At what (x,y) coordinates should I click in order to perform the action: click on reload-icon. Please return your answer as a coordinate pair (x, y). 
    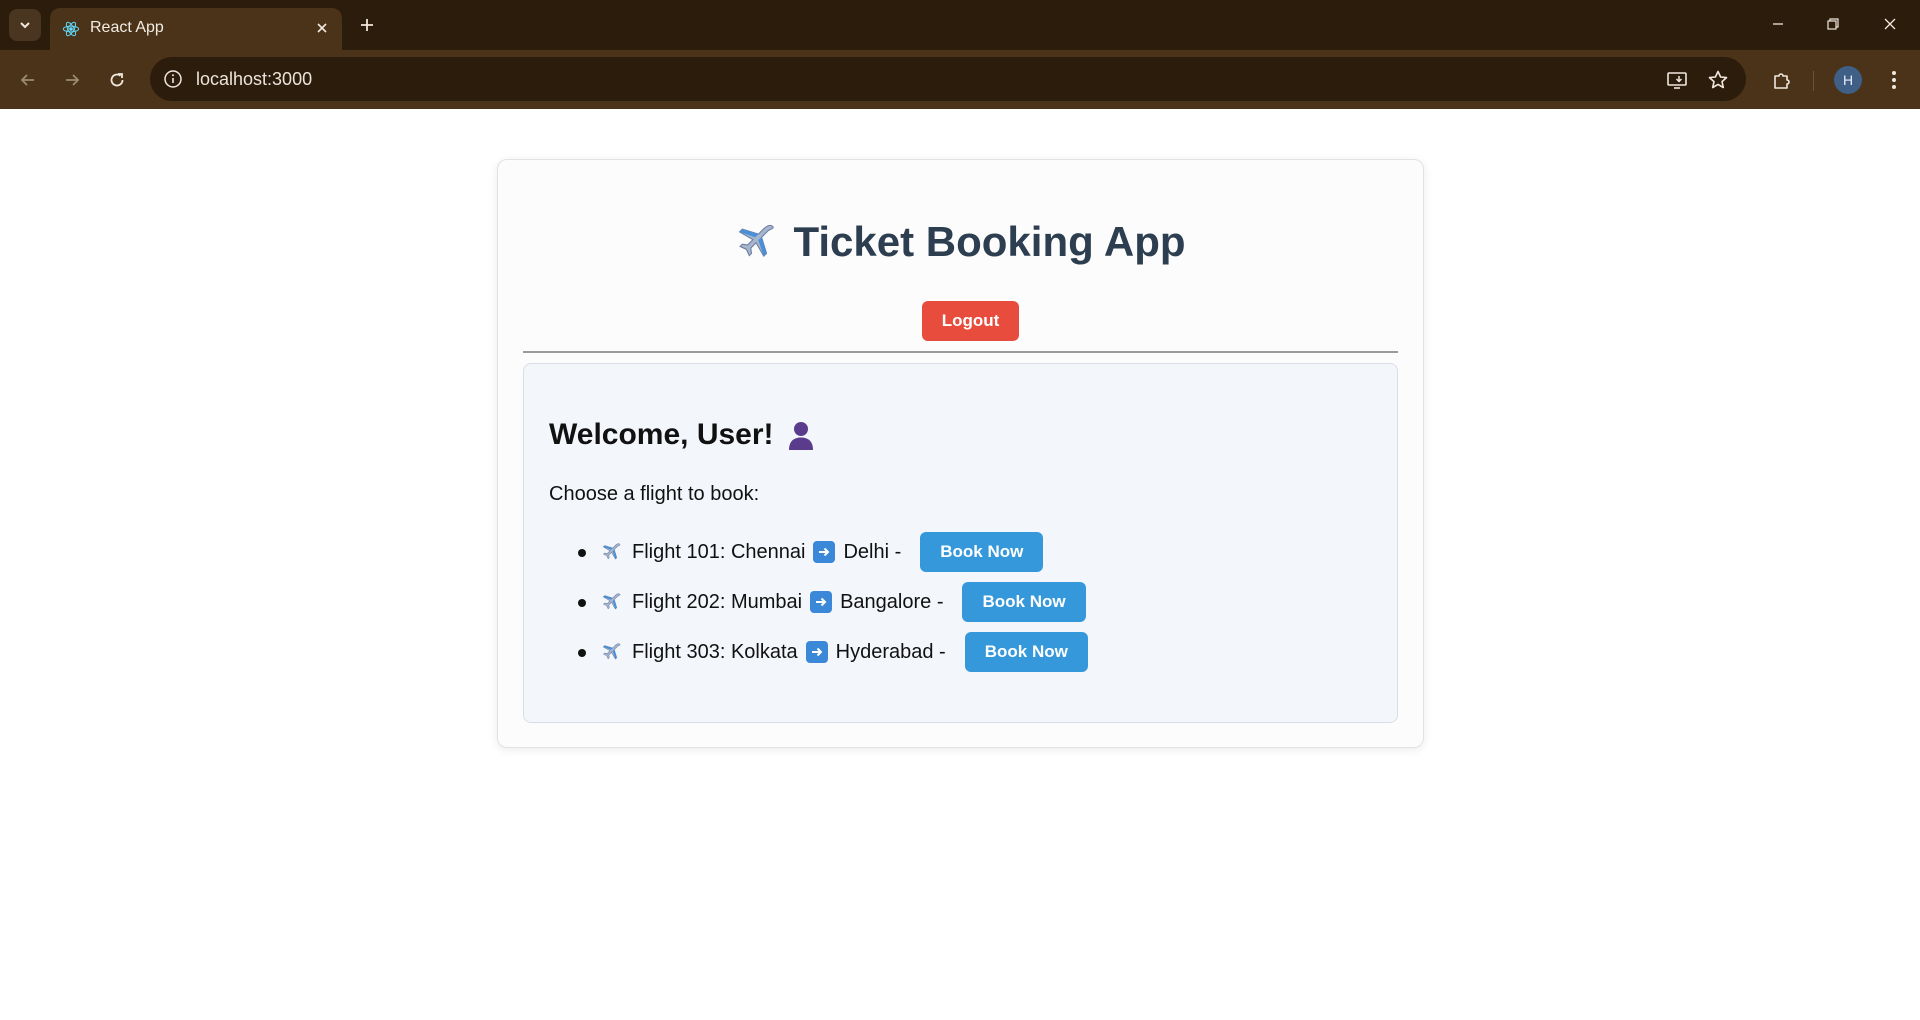
    Looking at the image, I should click on (117, 80).